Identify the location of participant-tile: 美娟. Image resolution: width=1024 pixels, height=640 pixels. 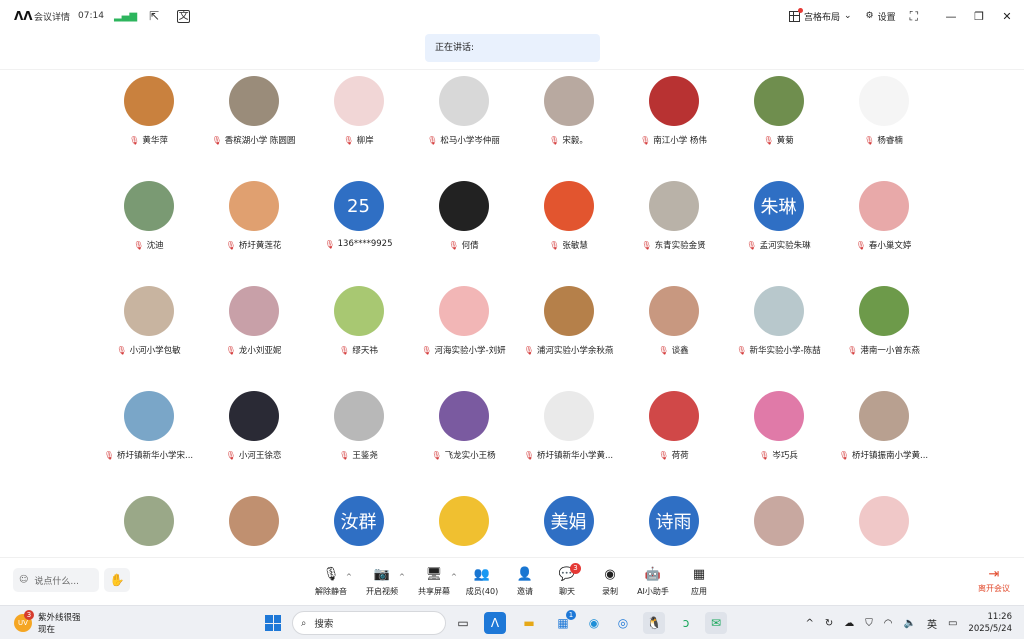
(568, 526).